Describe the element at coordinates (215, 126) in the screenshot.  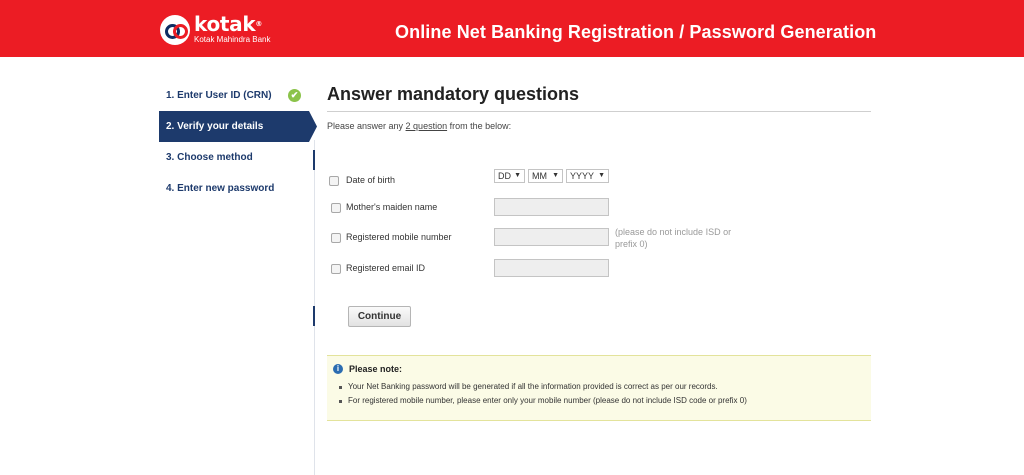
I see `step-label: 2. Verify your details` at that location.